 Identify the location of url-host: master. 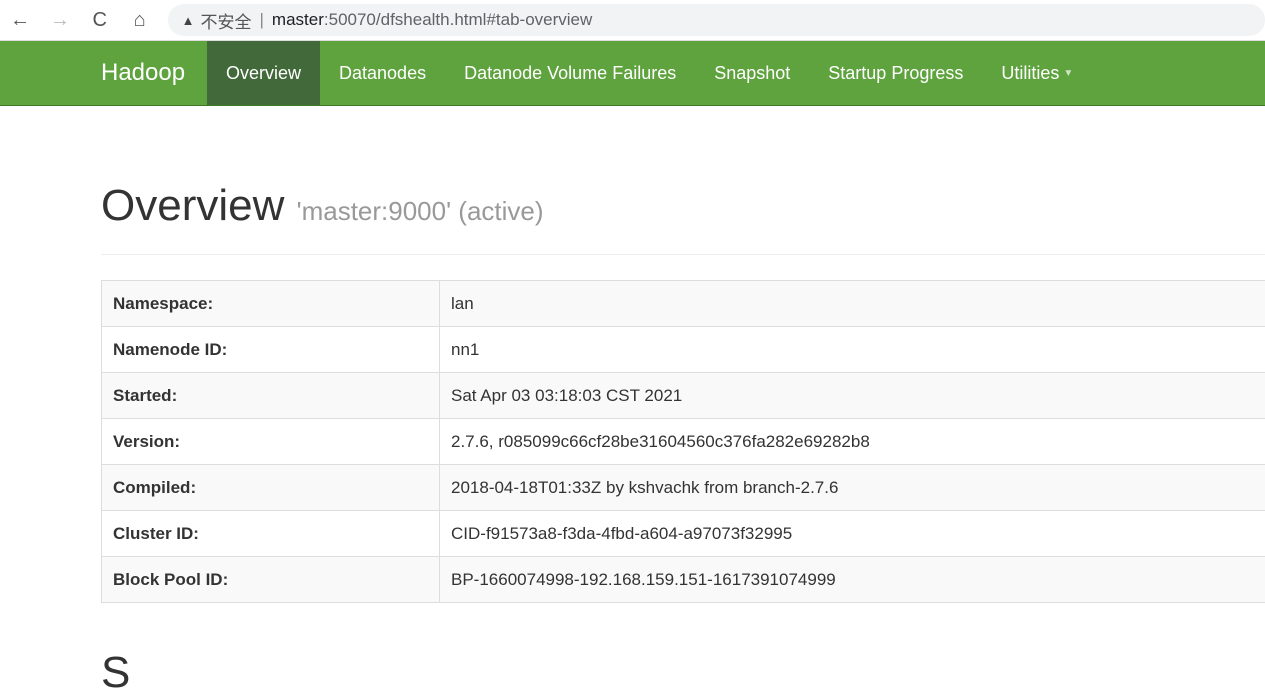
(298, 19).